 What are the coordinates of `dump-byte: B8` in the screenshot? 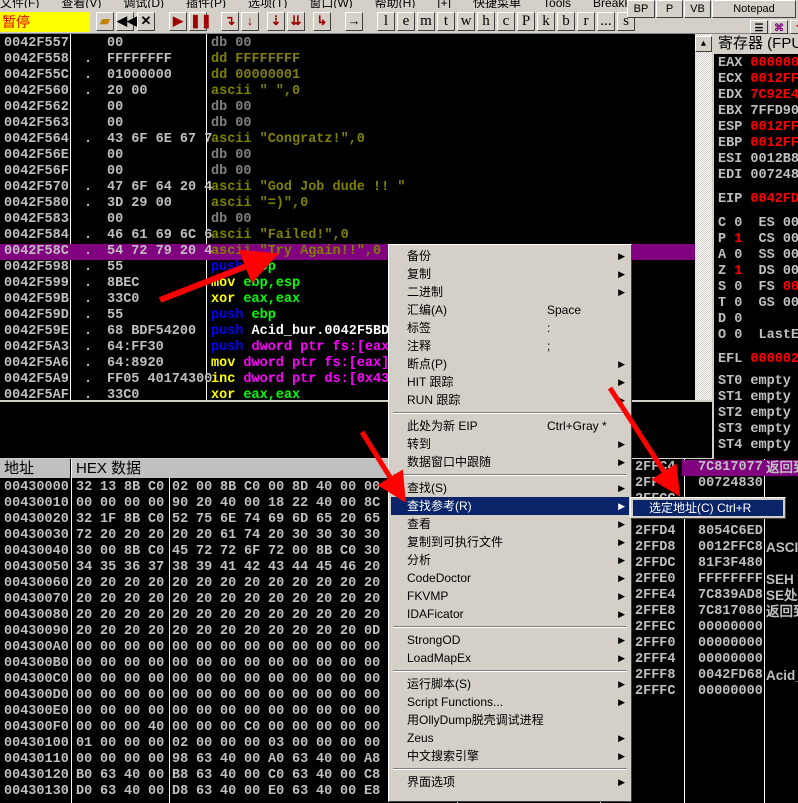 It's located at (180, 776).